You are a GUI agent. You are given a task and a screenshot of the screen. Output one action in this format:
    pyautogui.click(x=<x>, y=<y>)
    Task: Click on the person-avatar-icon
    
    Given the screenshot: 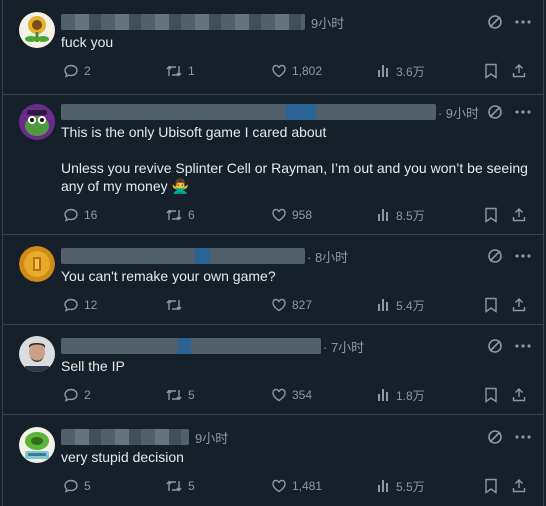 What is the action you would take?
    pyautogui.click(x=37, y=354)
    